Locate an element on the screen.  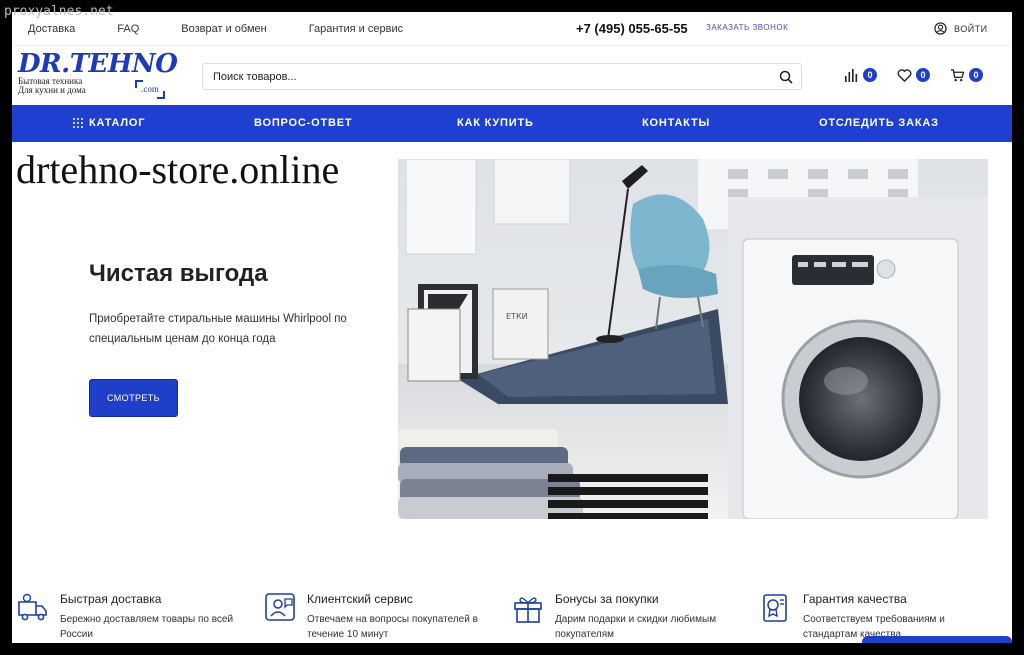
nav-contacts: КОНТАКТЫ is located at coordinates (676, 123).